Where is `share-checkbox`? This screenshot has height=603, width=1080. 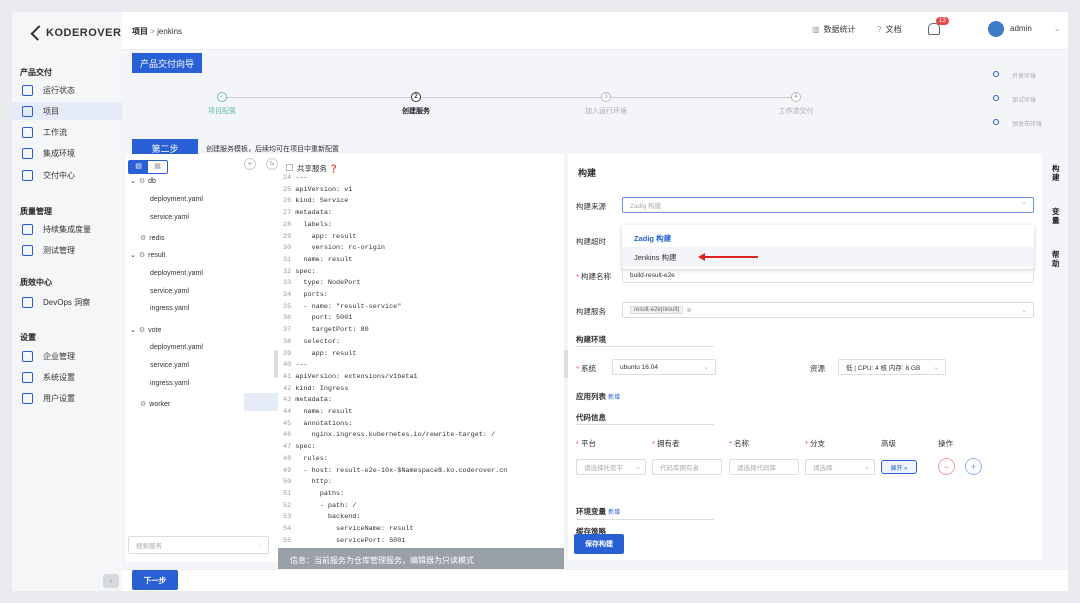 share-checkbox is located at coordinates (289, 167).